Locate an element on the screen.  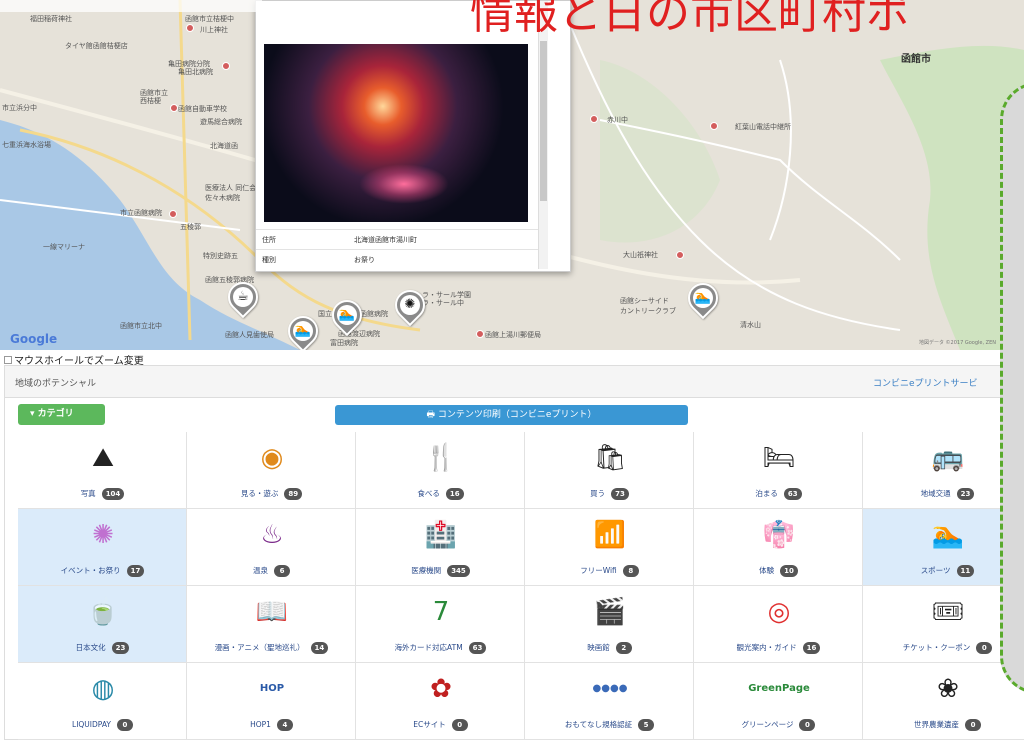
category-tile: 🍴 食べる 16 is located at coordinates (440, 470).